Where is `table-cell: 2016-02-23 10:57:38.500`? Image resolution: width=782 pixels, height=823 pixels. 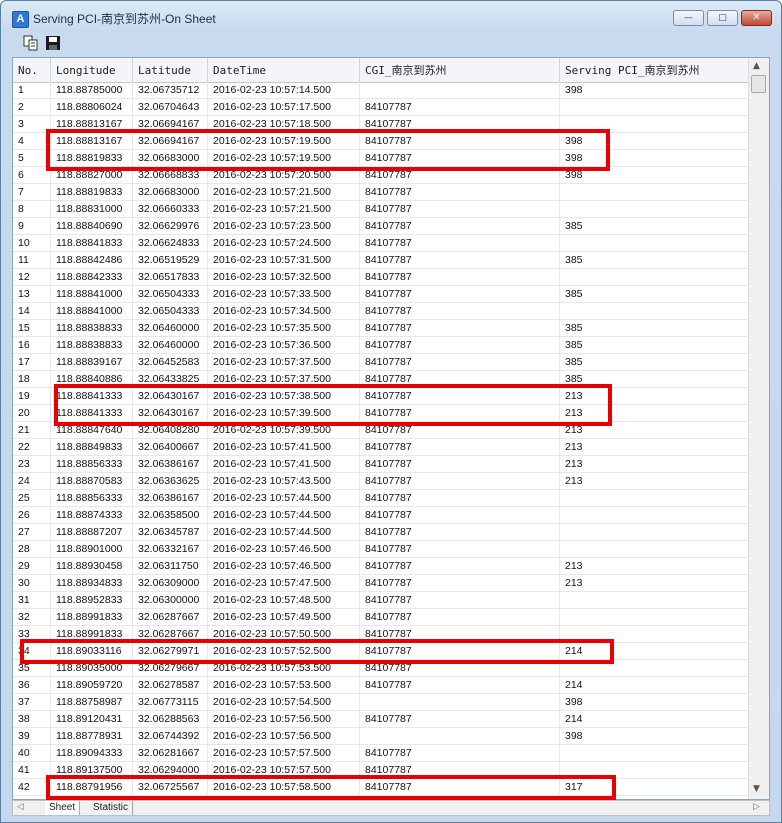 table-cell: 2016-02-23 10:57:38.500 is located at coordinates (284, 396).